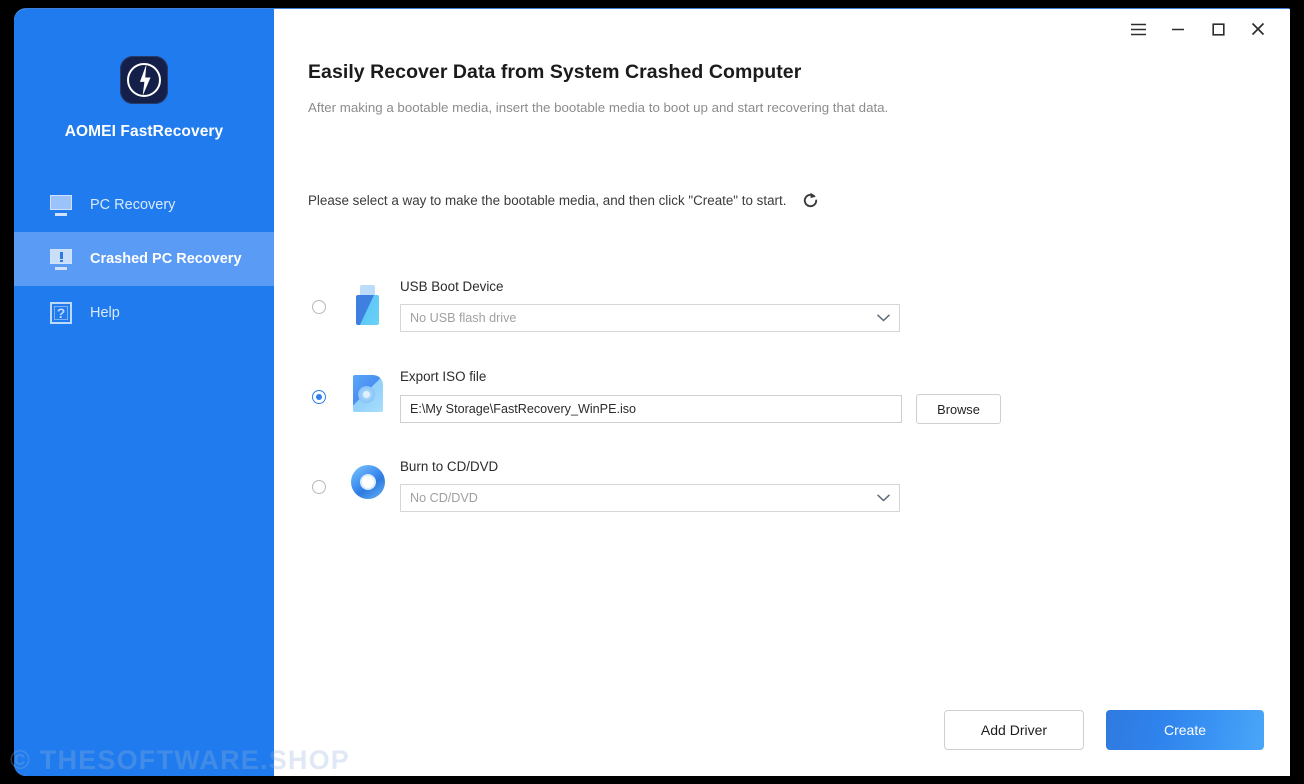  Describe the element at coordinates (1178, 29) in the screenshot. I see `minimize-icon` at that location.